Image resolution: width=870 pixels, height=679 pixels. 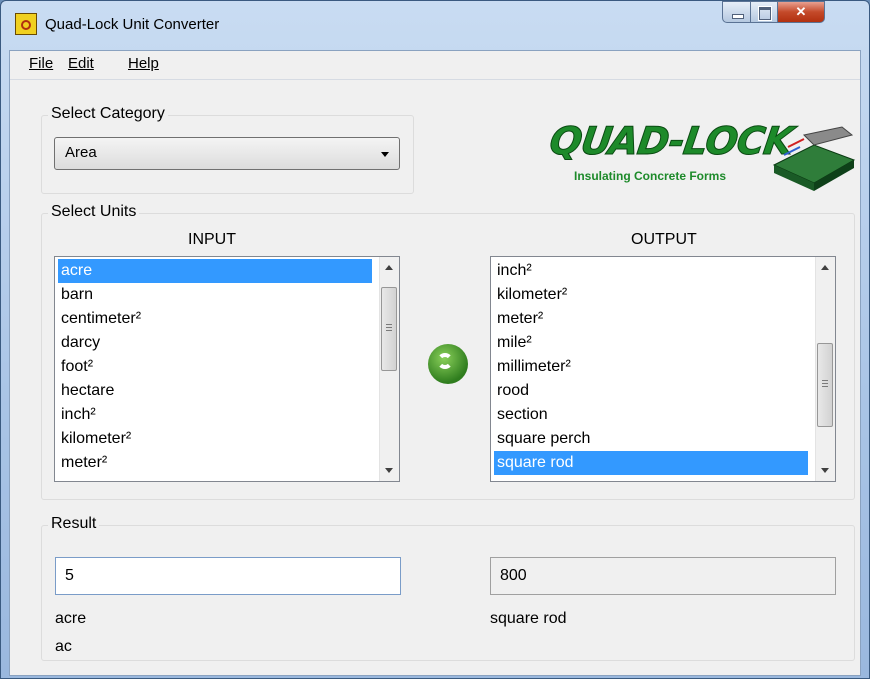 I want to click on input-unit-name: acre, so click(x=71, y=618).